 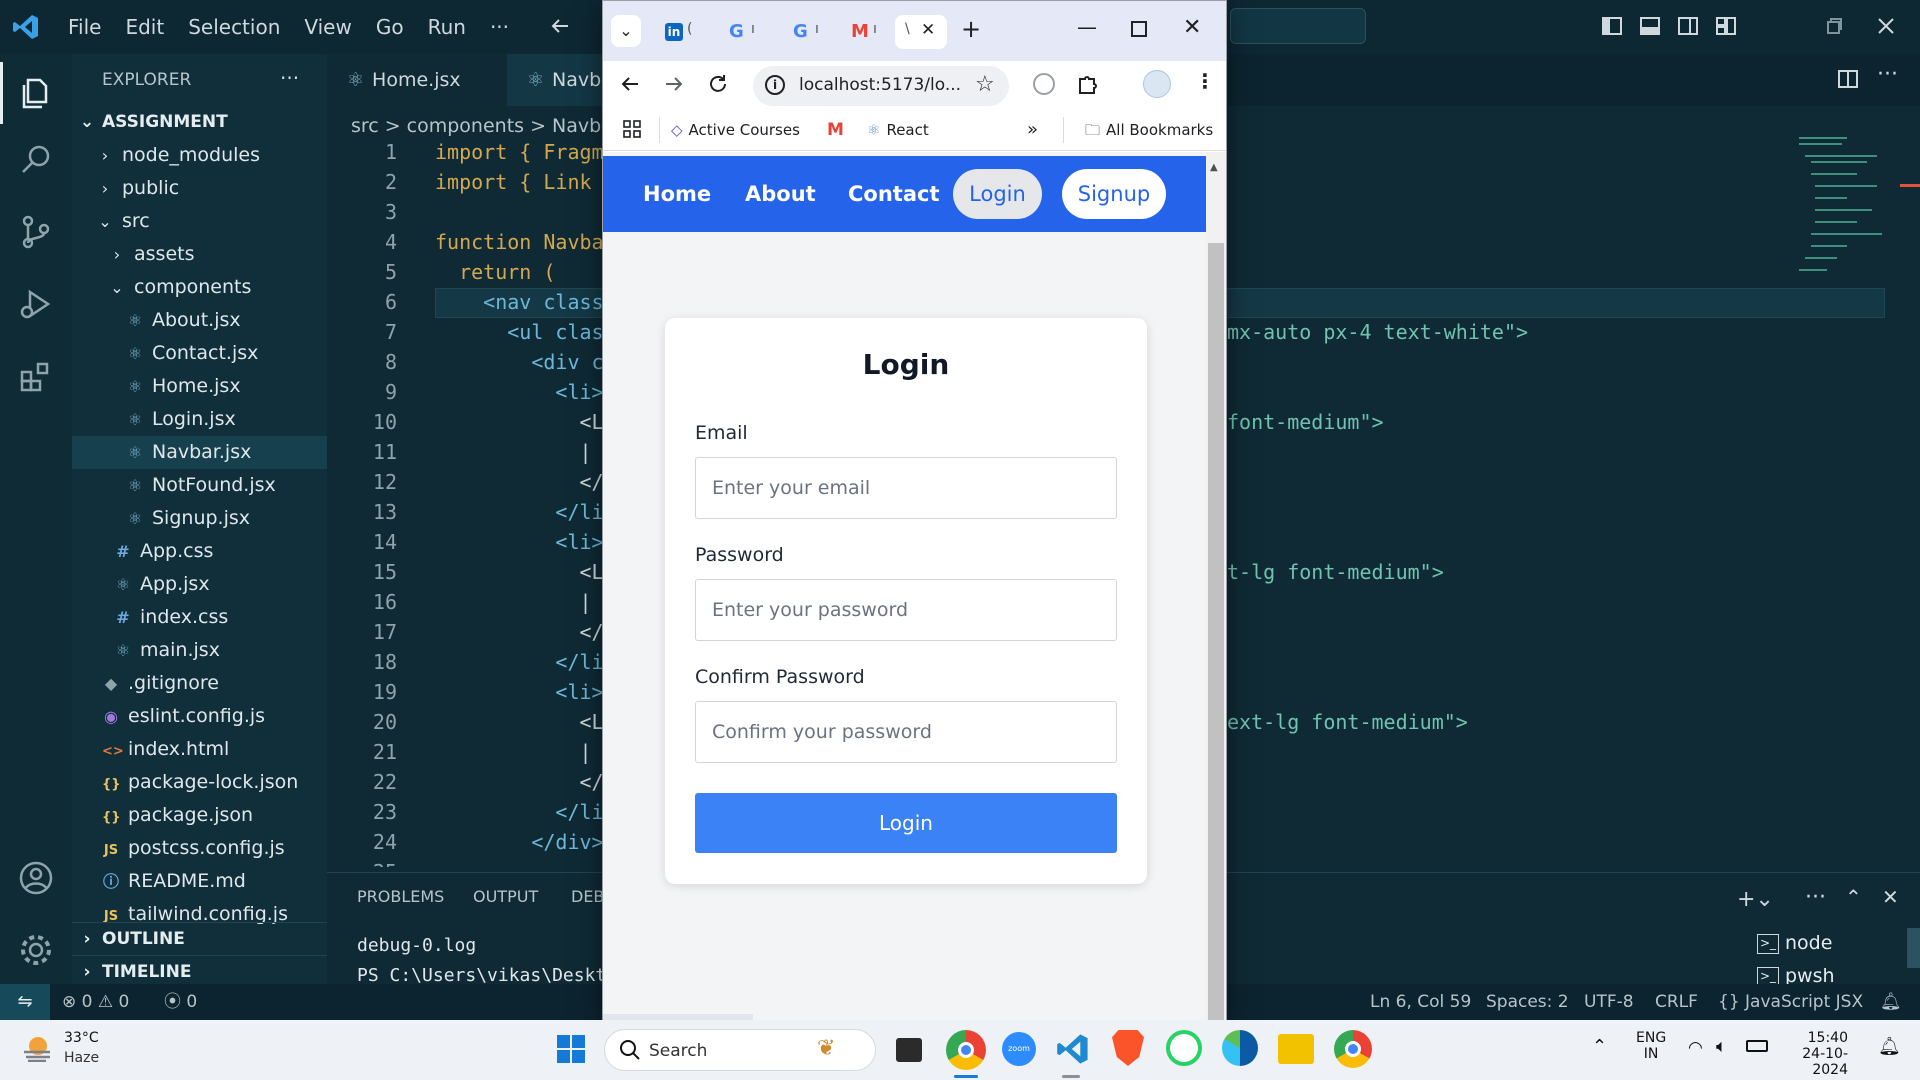 What do you see at coordinates (718, 84) in the screenshot?
I see `reload-icon` at bounding box center [718, 84].